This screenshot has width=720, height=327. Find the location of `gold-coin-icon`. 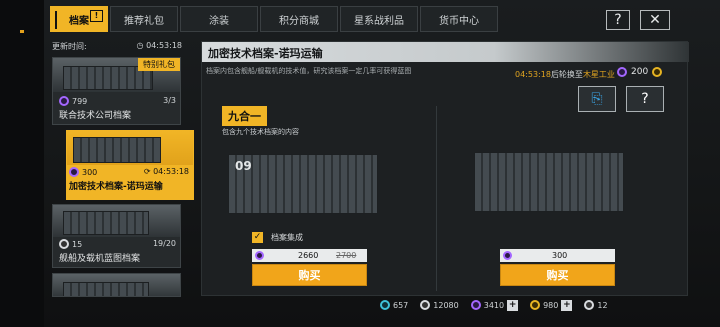

gold-coin-icon is located at coordinates (657, 72).